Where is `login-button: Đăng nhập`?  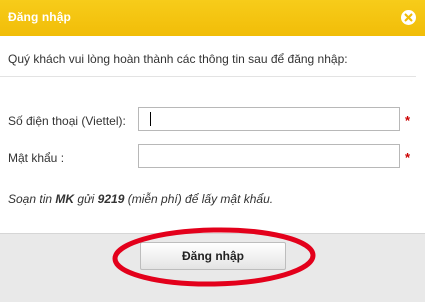 login-button: Đăng nhập is located at coordinates (213, 256).